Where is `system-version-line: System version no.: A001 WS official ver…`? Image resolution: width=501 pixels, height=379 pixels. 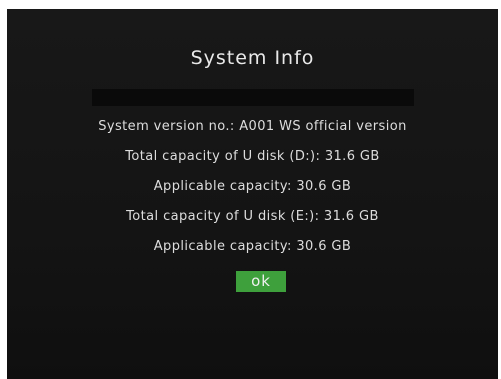 system-version-line: System version no.: A001 WS official ver… is located at coordinates (252, 126).